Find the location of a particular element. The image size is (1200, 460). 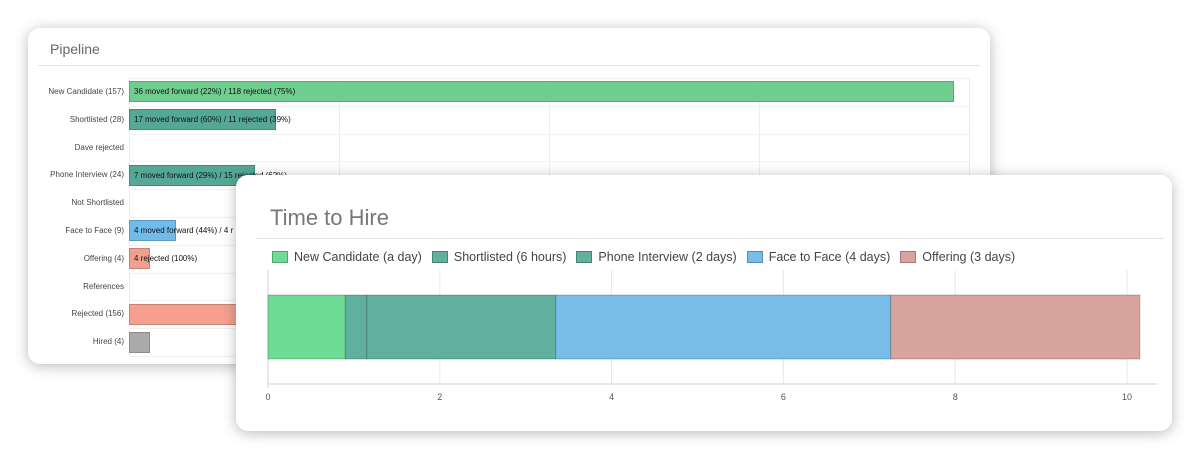

pipeline-bar is located at coordinates (140, 342).